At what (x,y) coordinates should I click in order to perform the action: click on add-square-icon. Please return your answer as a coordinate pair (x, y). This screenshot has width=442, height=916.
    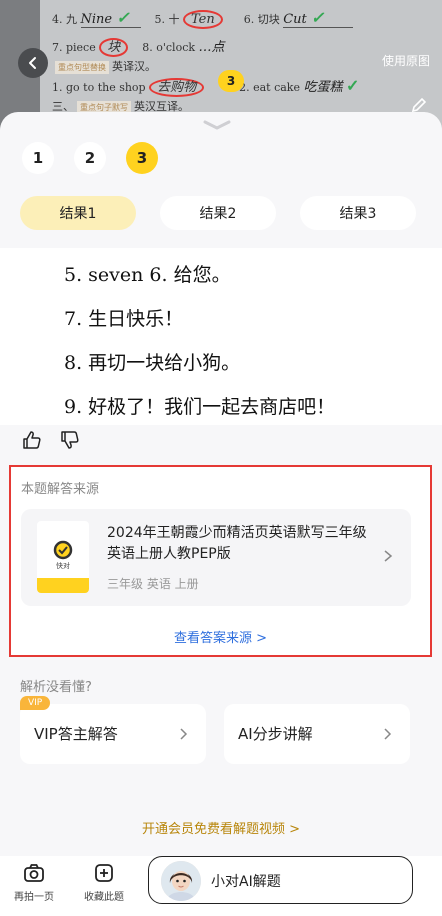
    Looking at the image, I should click on (104, 873).